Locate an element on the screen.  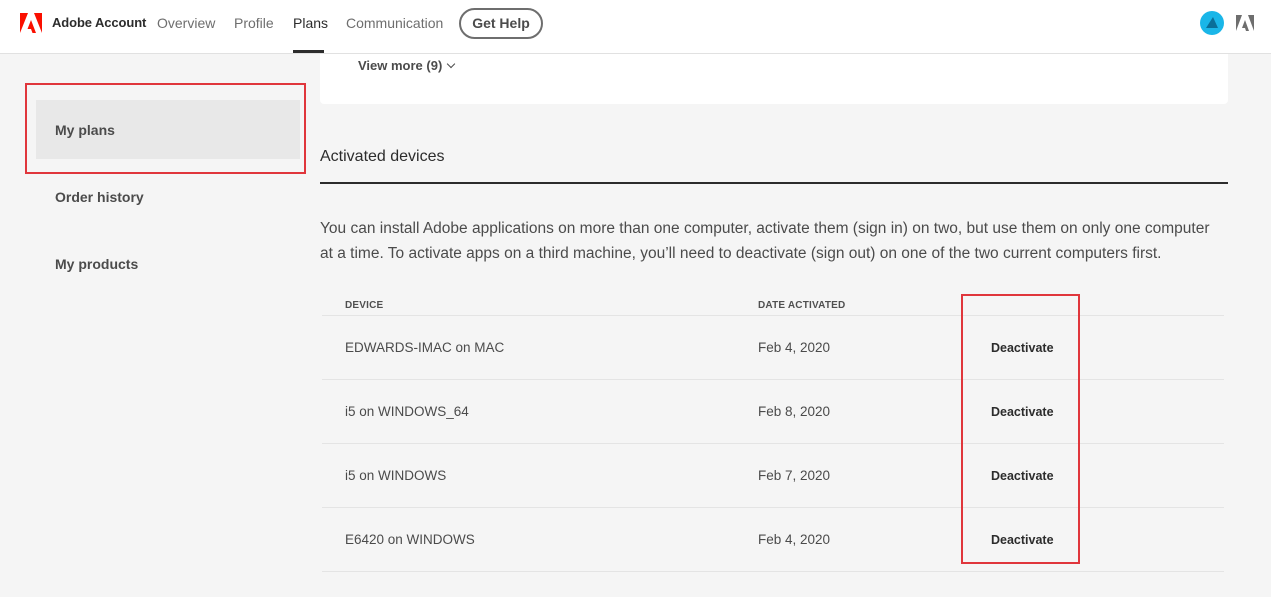
nav-plans: Plans is located at coordinates (310, 23).